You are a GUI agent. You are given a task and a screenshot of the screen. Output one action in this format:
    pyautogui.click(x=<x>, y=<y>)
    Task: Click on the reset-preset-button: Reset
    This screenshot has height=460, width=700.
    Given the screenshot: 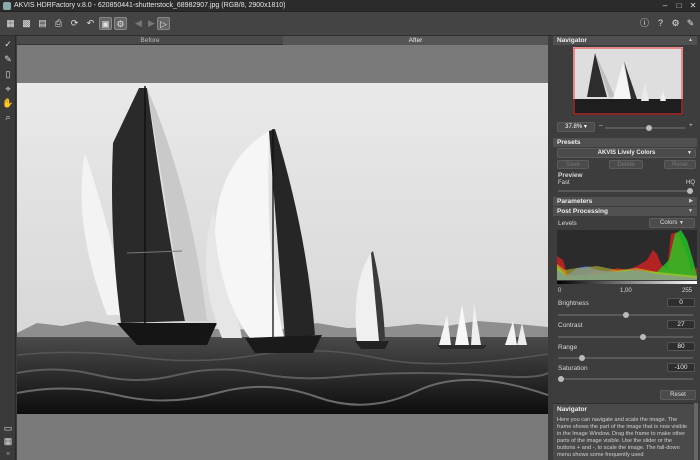 What is the action you would take?
    pyautogui.click(x=680, y=164)
    